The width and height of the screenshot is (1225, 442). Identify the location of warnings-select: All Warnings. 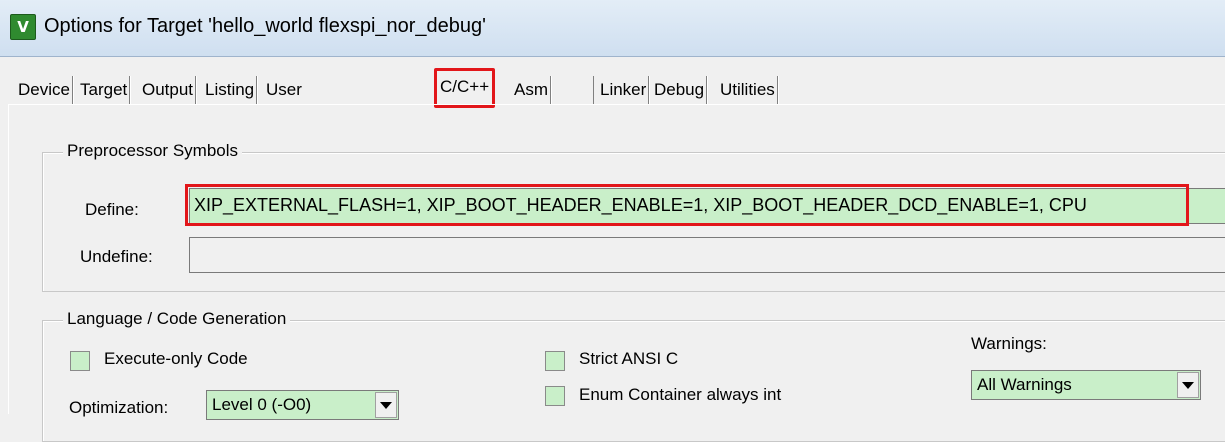
(1086, 385).